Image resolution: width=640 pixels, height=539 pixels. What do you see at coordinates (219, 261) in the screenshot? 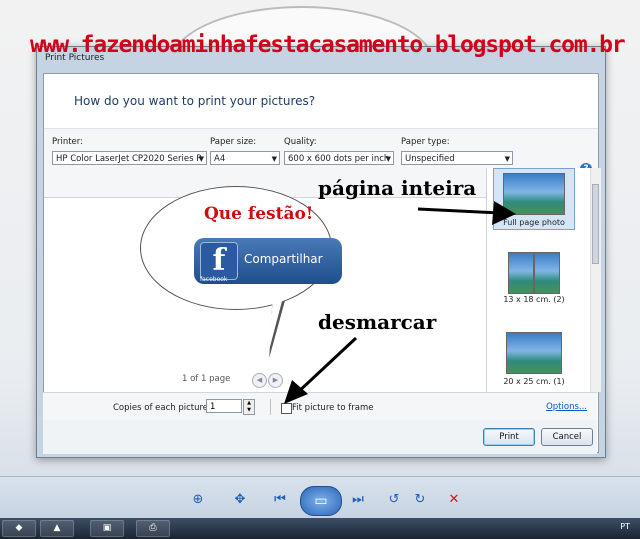
I see `facebook-logo-icon: f` at bounding box center [219, 261].